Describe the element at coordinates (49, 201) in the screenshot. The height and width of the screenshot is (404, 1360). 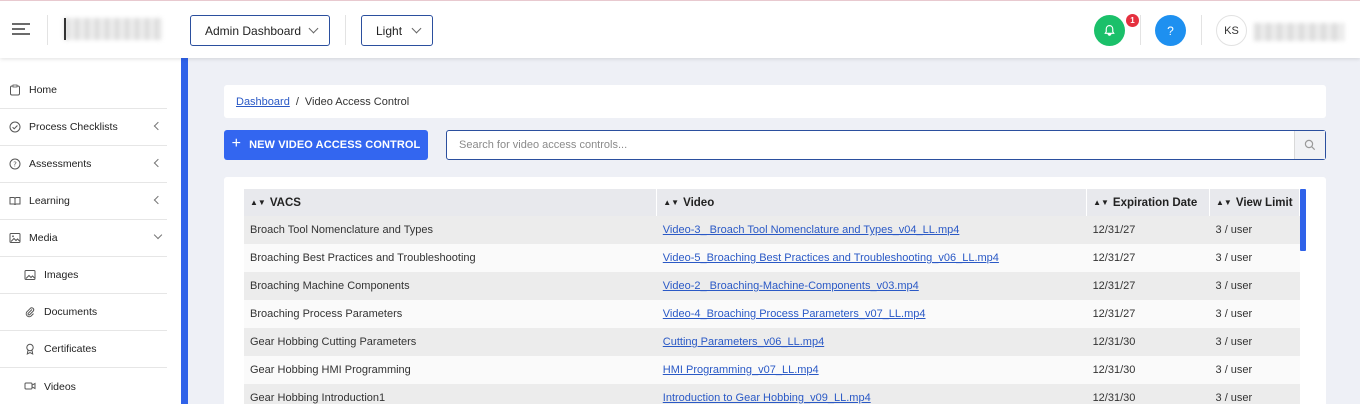
I see `sidebar-item-label: Learning` at that location.